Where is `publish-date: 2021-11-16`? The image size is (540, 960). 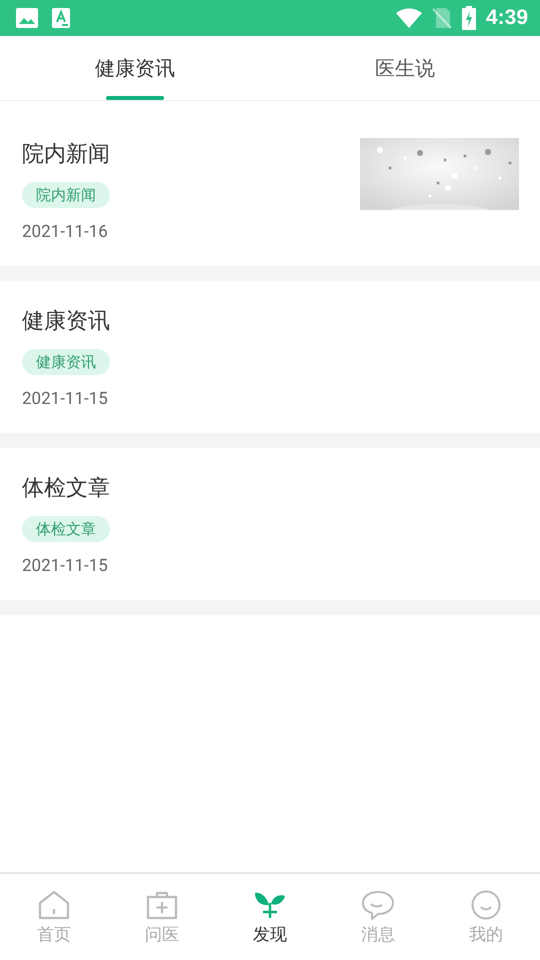
publish-date: 2021-11-16 is located at coordinates (65, 232).